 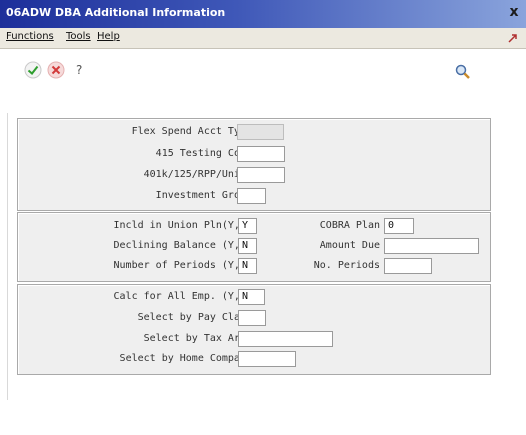 What do you see at coordinates (463, 72) in the screenshot?
I see `search-icon` at bounding box center [463, 72].